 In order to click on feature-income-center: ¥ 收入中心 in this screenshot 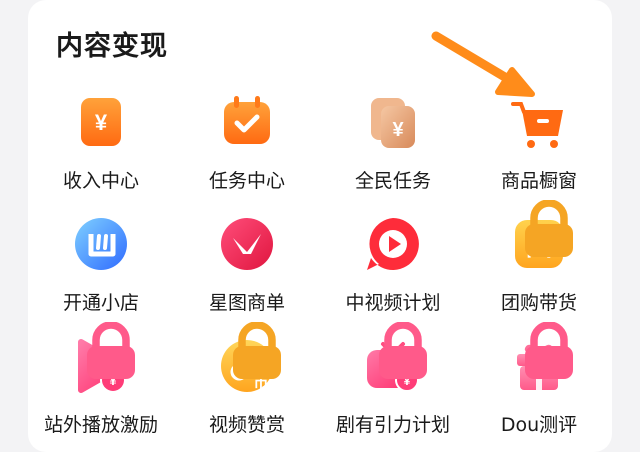, I will do `click(101, 148)`.